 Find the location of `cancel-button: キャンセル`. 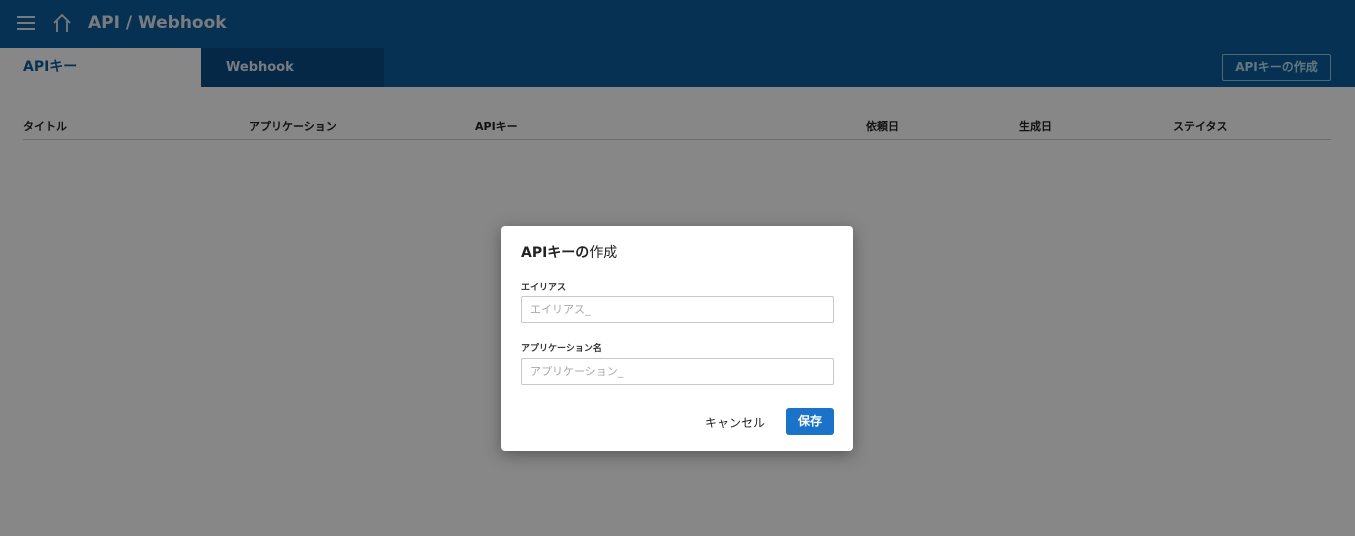

cancel-button: キャンセル is located at coordinates (735, 422).